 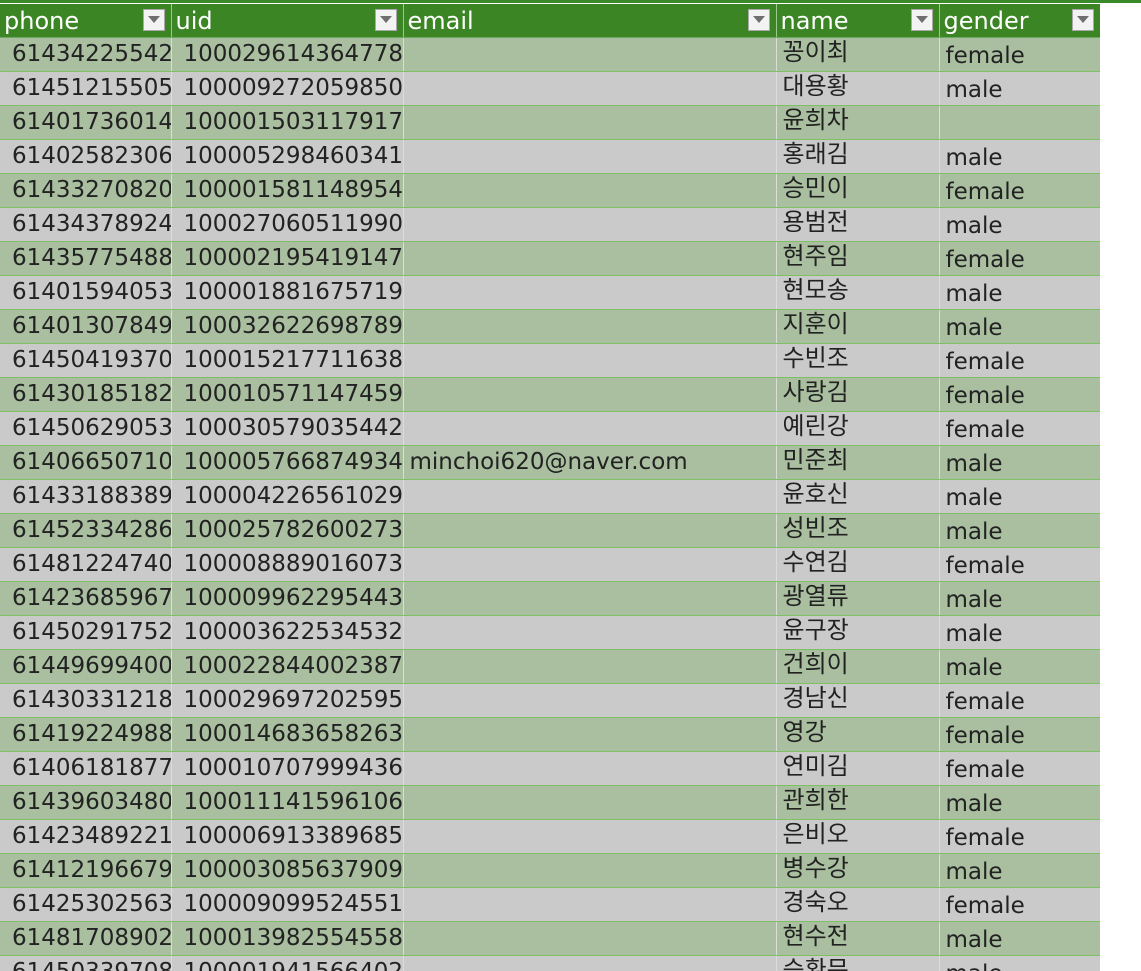 I want to click on cell-name: 홍래김, so click(x=858, y=156).